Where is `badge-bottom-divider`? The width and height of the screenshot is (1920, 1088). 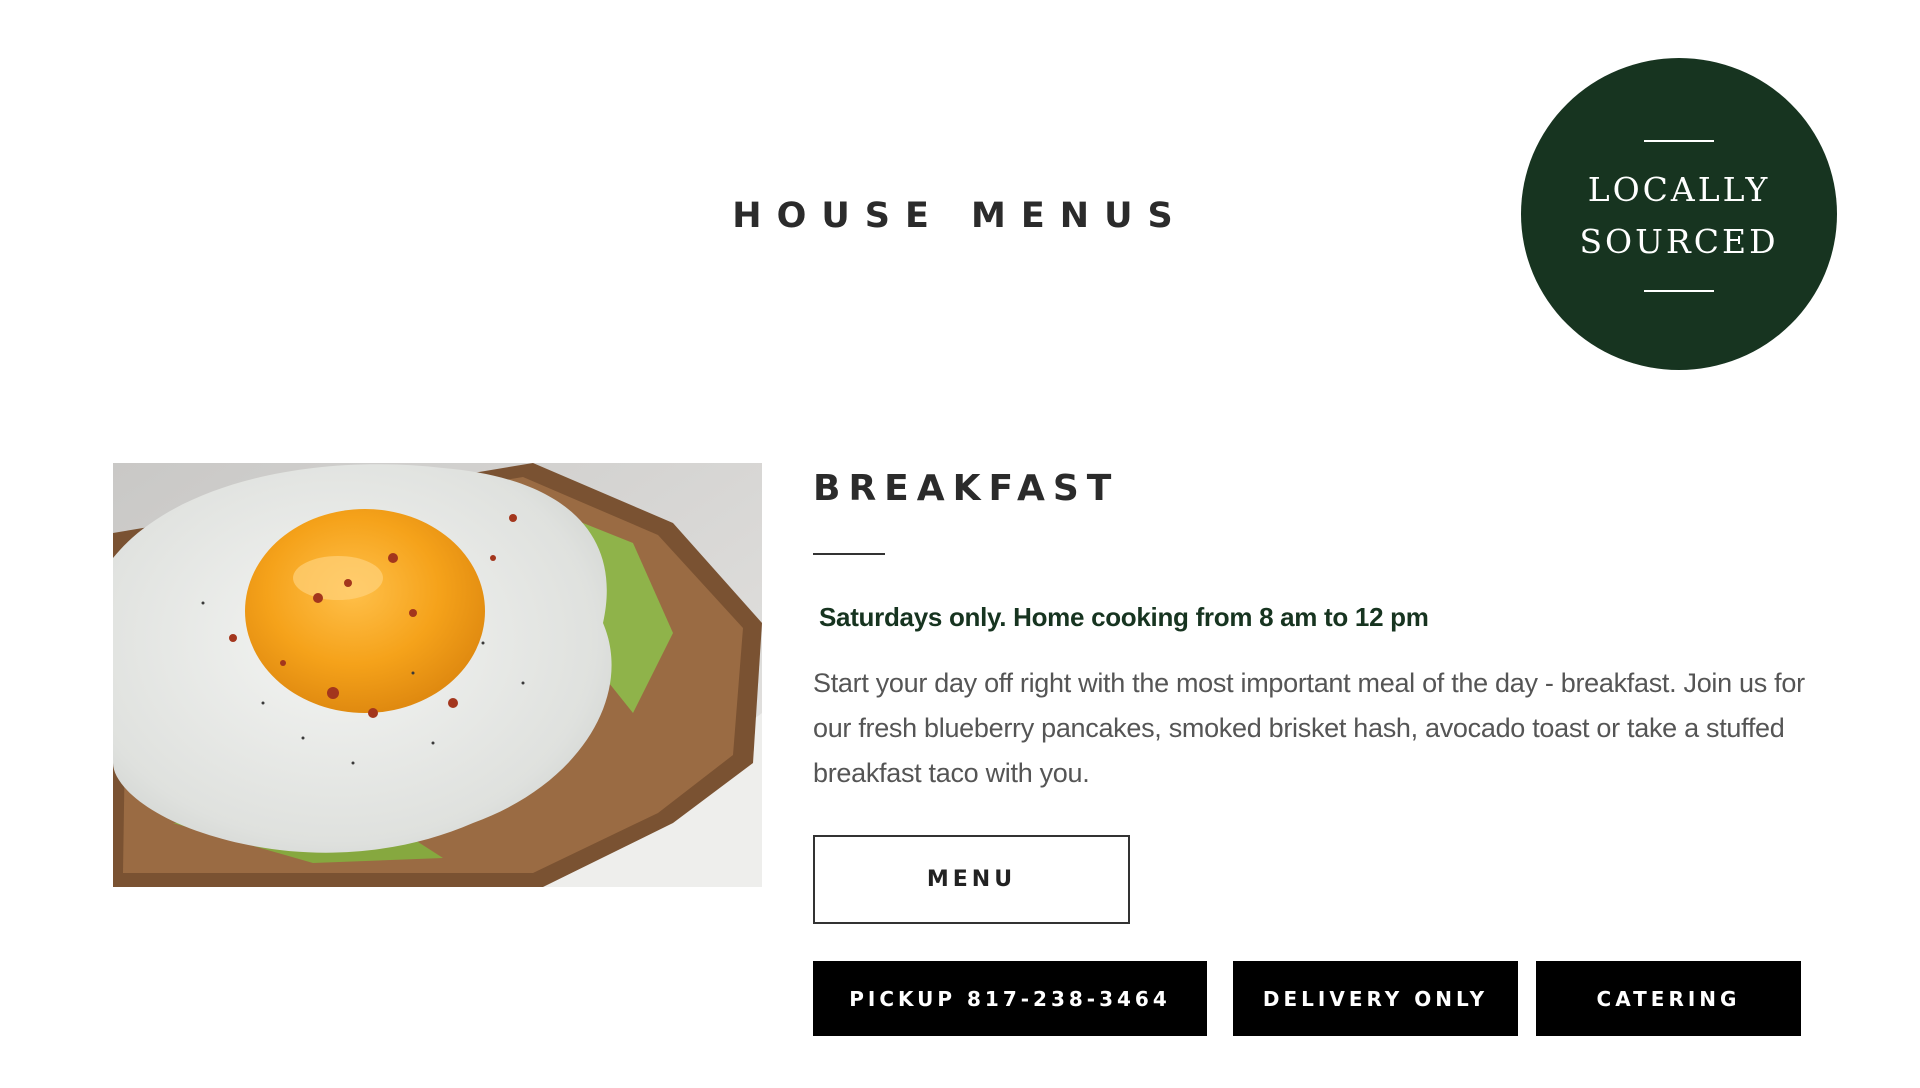 badge-bottom-divider is located at coordinates (1679, 291).